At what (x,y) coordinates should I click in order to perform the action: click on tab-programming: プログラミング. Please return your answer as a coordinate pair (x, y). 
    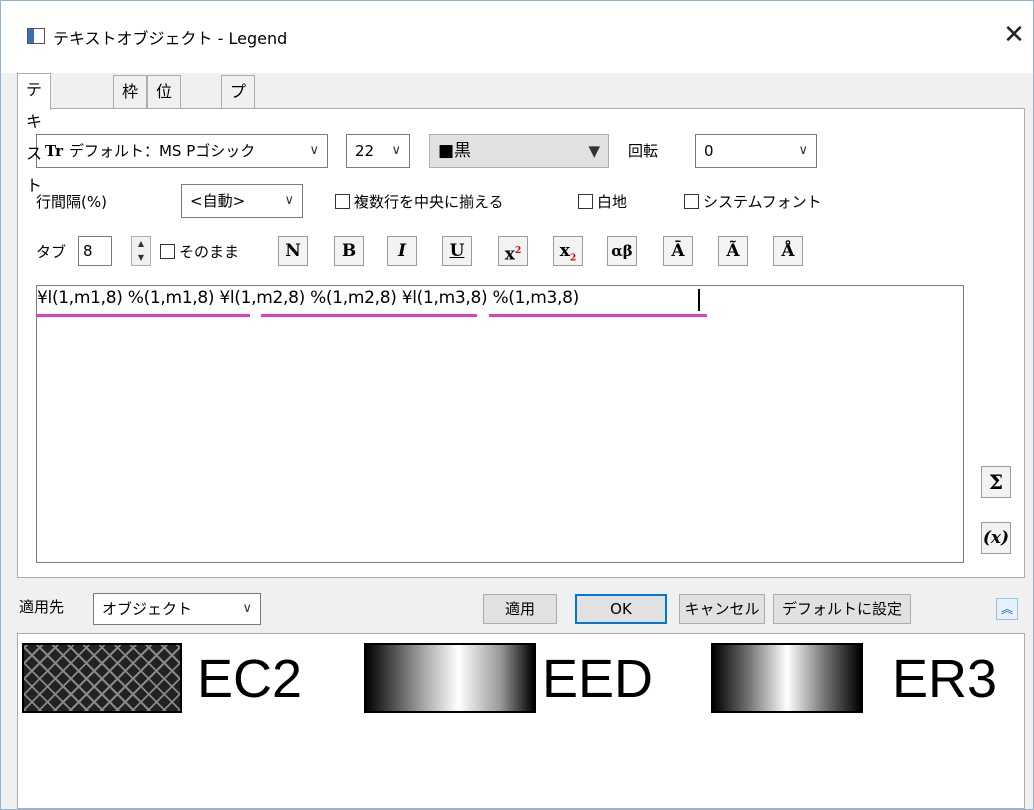
    Looking at the image, I should click on (238, 184).